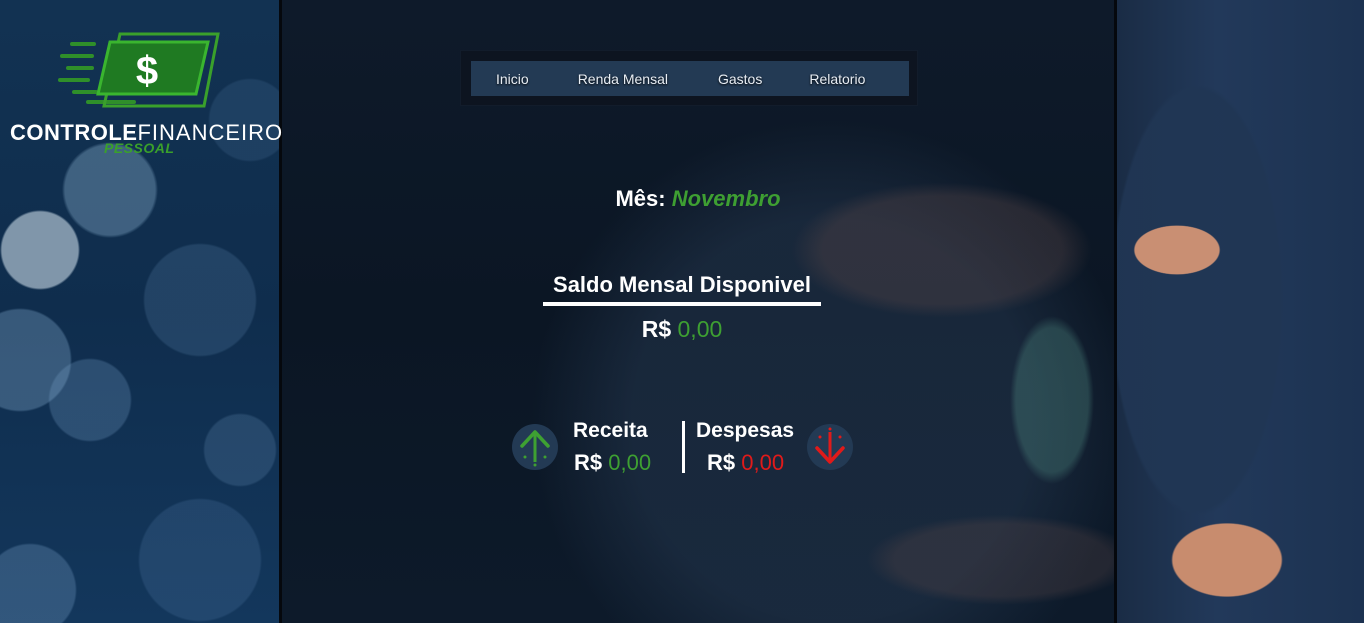 This screenshot has width=1364, height=623. What do you see at coordinates (721, 462) in the screenshot?
I see `despesas-currency: R$` at bounding box center [721, 462].